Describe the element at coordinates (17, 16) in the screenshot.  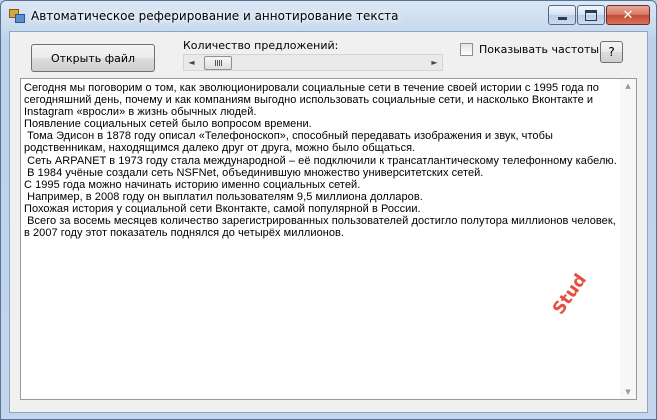
I see `app-icon` at that location.